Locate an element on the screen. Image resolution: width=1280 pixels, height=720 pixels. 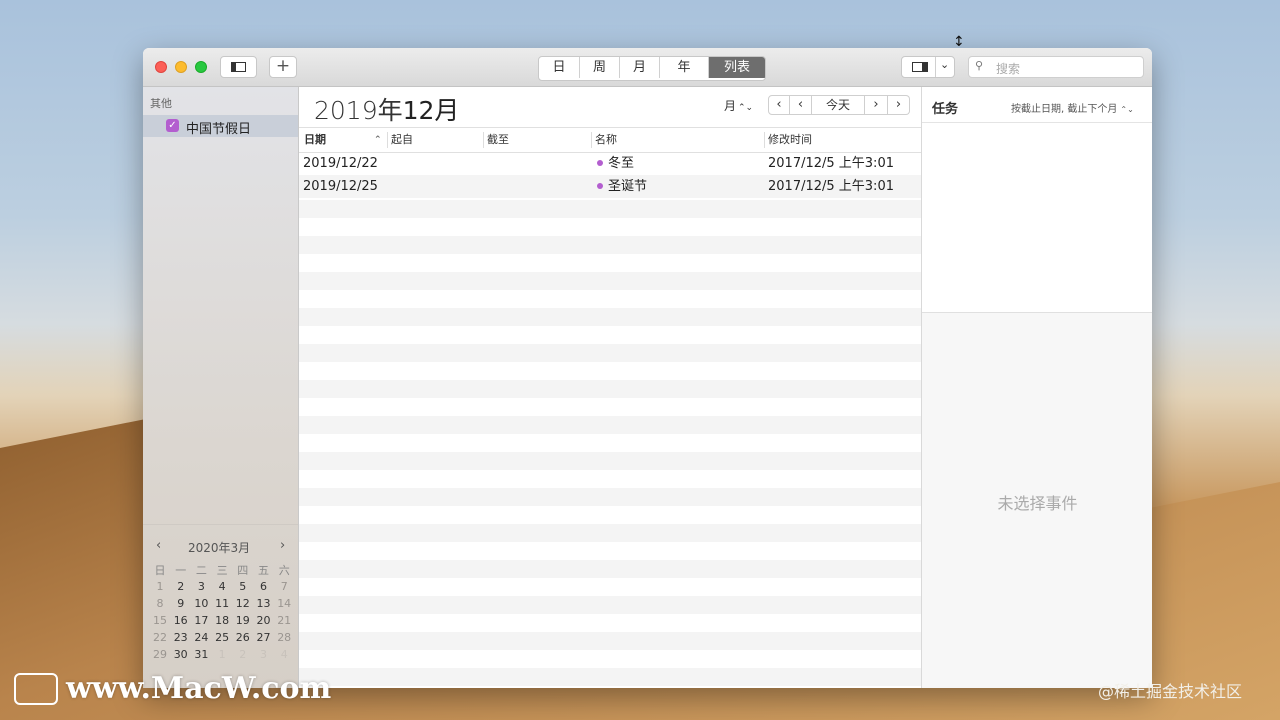
mini-calendar-day: 21 is located at coordinates (284, 620).